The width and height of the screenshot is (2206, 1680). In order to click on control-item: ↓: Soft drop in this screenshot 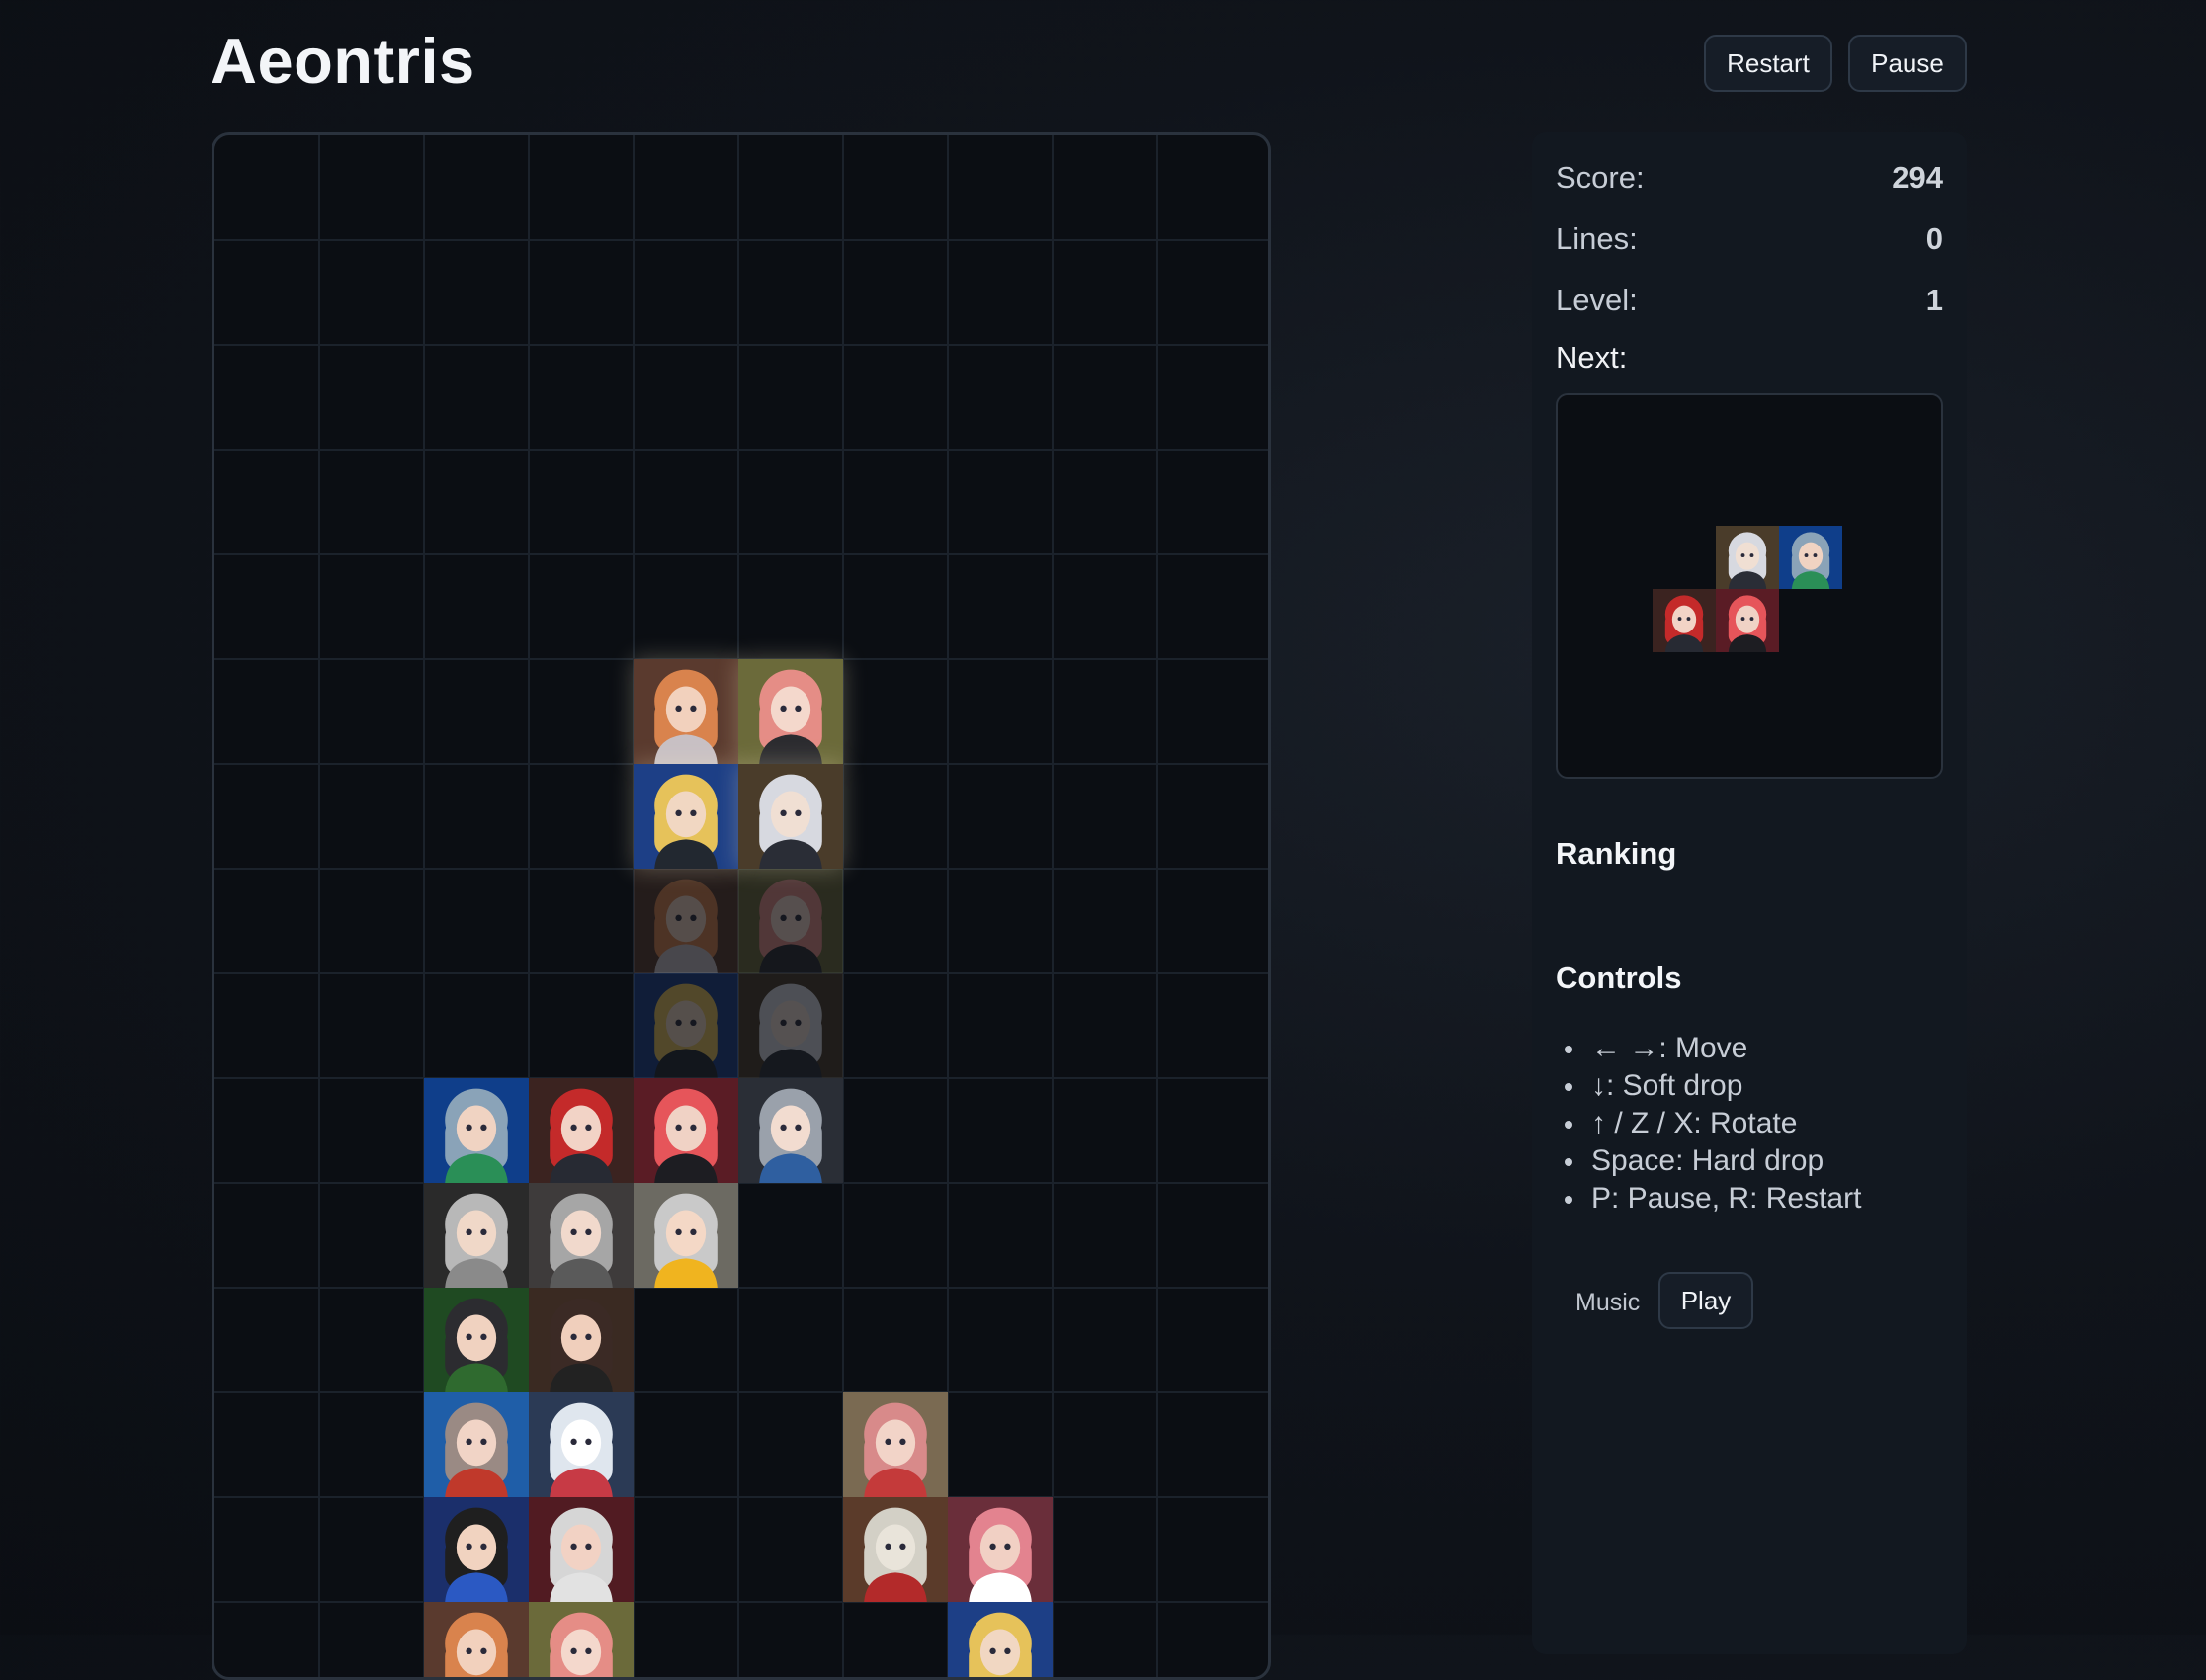, I will do `click(1708, 1086)`.